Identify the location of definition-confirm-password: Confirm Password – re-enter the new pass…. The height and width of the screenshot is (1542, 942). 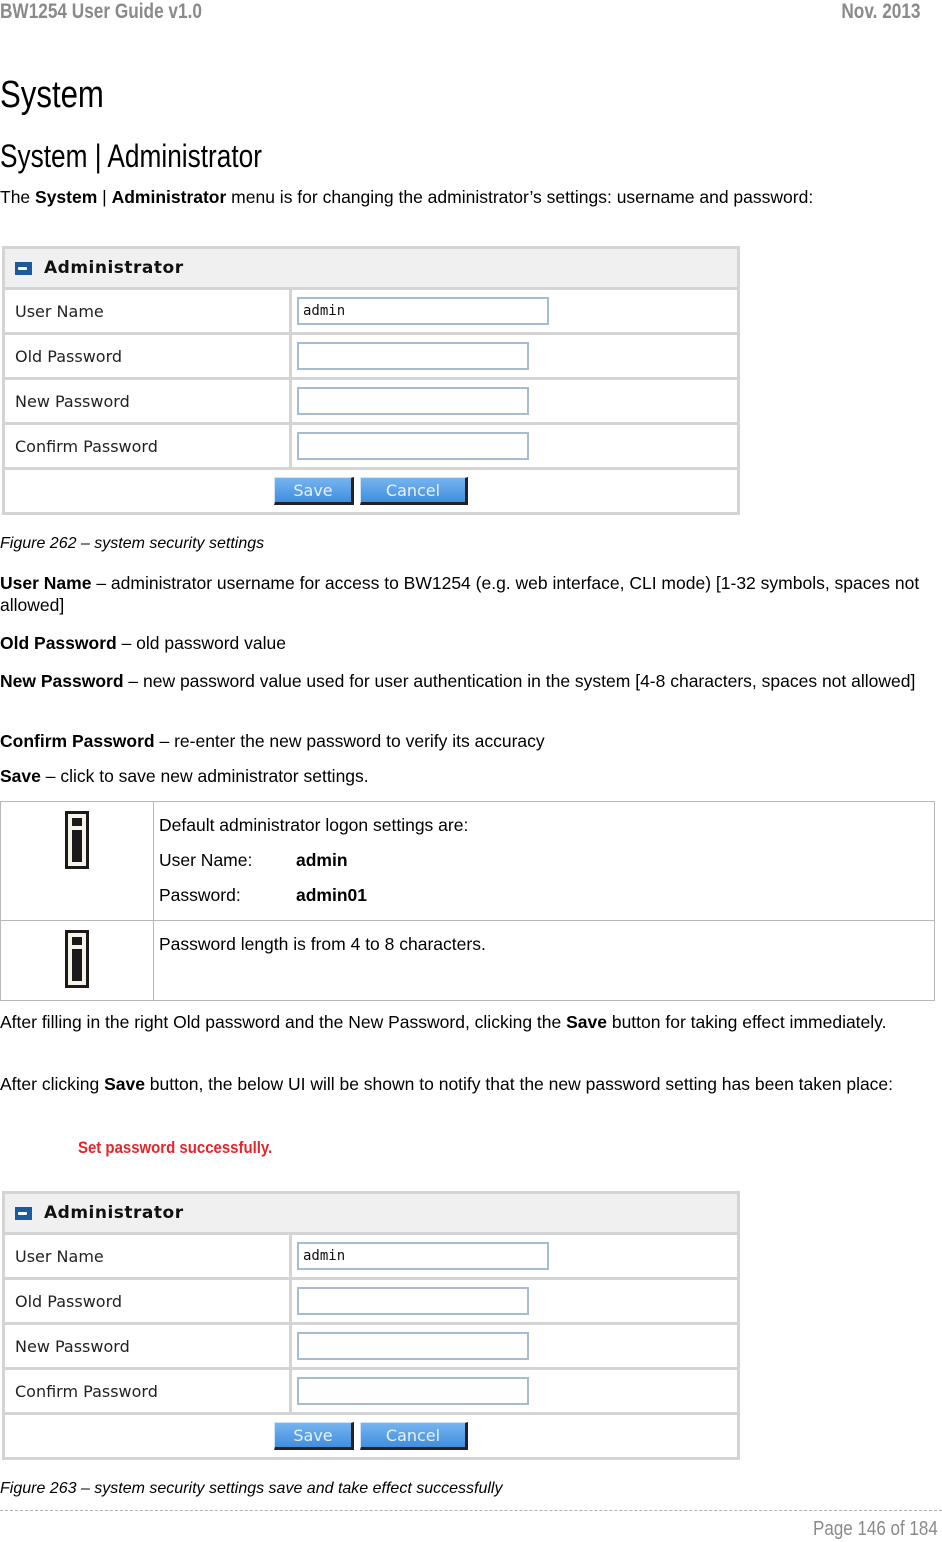
(470, 741).